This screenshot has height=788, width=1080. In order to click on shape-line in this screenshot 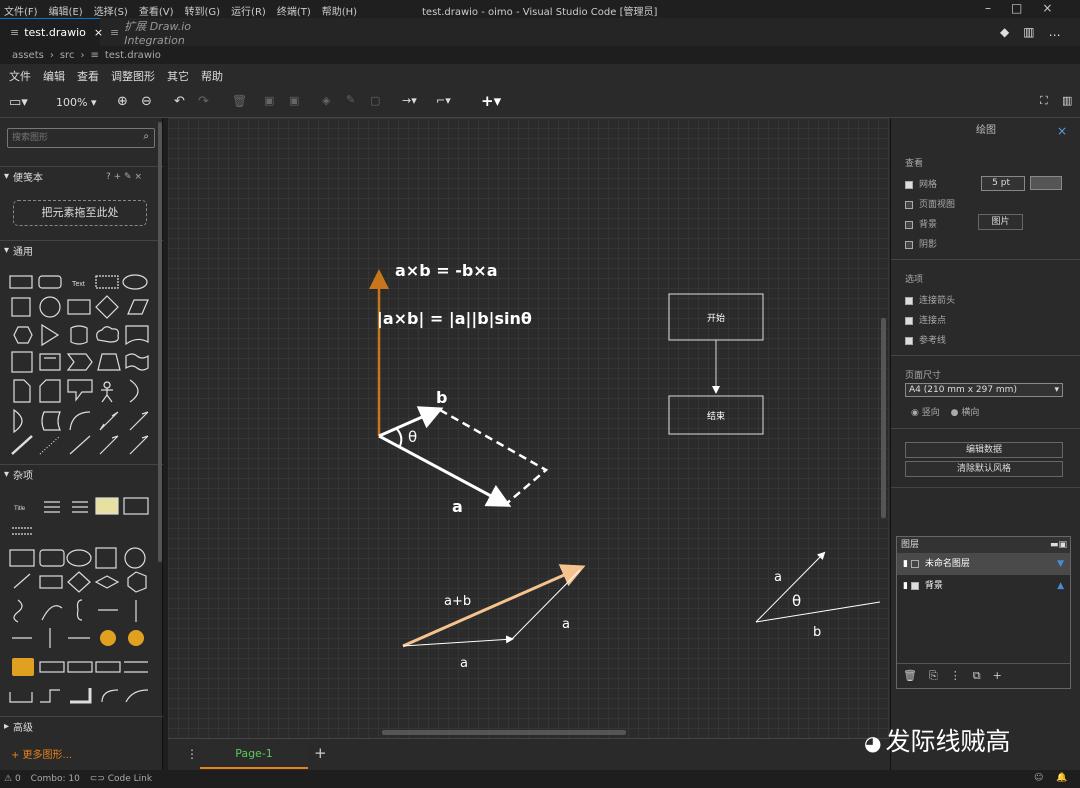, I will do `click(80, 445)`.